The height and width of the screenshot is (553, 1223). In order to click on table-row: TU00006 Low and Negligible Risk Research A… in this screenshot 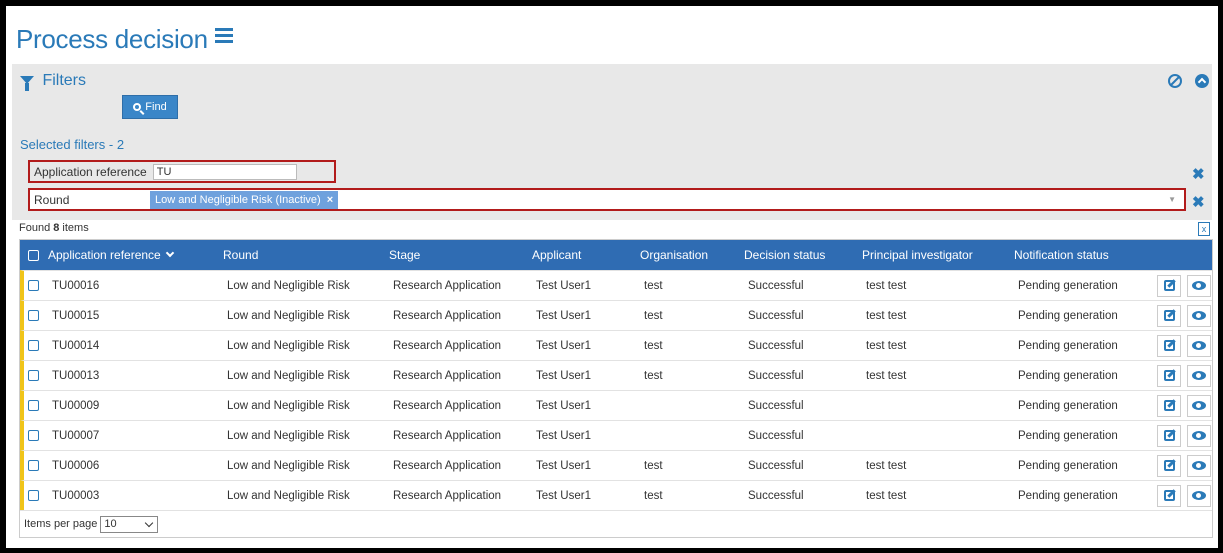, I will do `click(616, 465)`.